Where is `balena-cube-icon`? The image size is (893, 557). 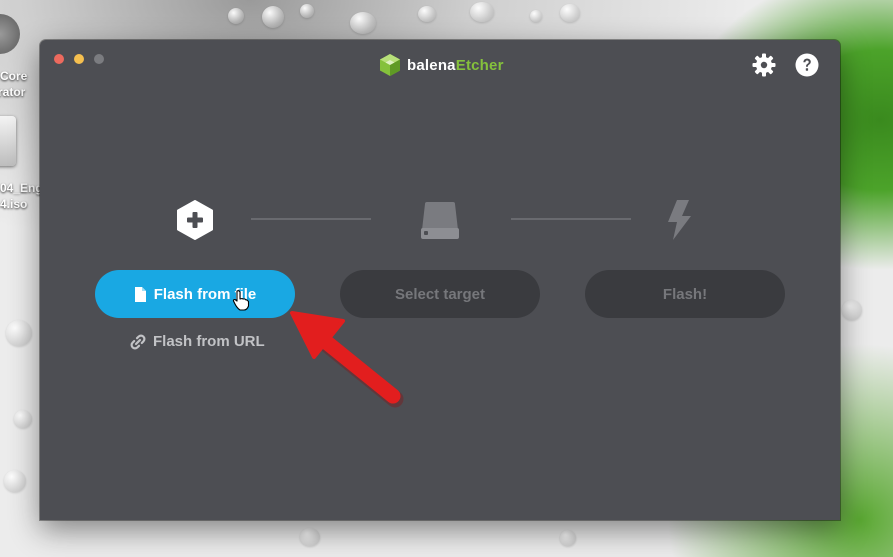
balena-cube-icon is located at coordinates (390, 65).